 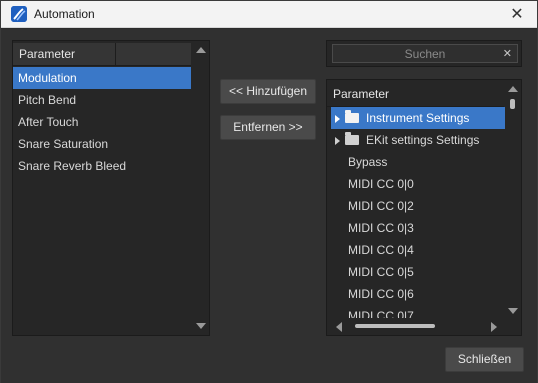 What do you see at coordinates (200, 188) in the screenshot?
I see `vertical-scrollbar` at bounding box center [200, 188].